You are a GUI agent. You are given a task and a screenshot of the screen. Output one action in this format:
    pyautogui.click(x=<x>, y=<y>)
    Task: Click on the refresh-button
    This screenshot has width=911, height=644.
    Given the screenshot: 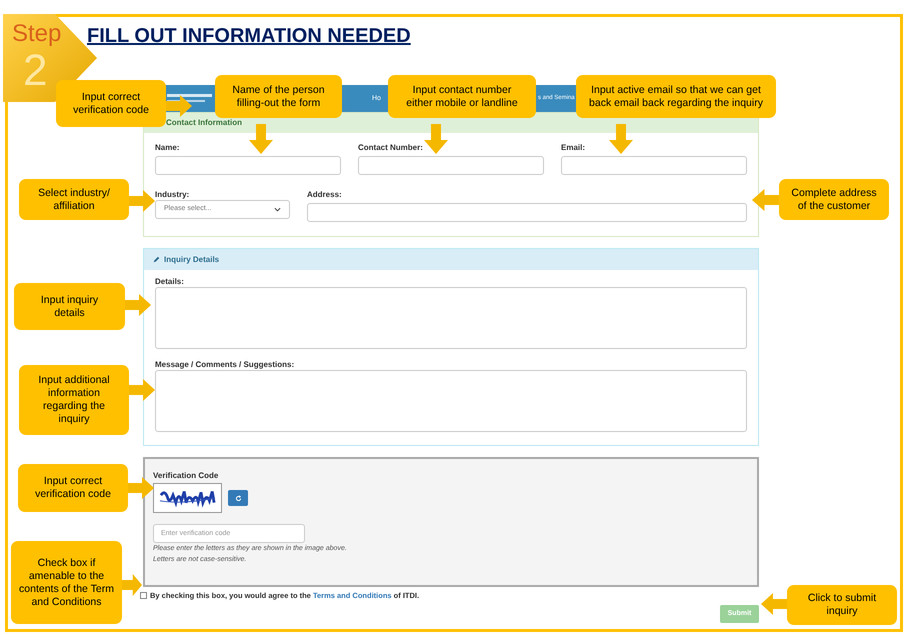 What is the action you would take?
    pyautogui.click(x=238, y=498)
    